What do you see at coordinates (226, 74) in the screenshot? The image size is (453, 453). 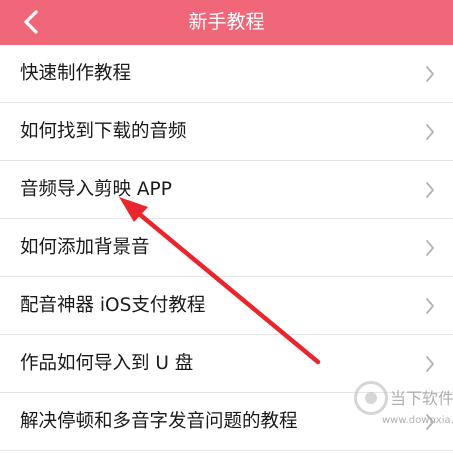 I see `list-item: 快速制作教程` at bounding box center [226, 74].